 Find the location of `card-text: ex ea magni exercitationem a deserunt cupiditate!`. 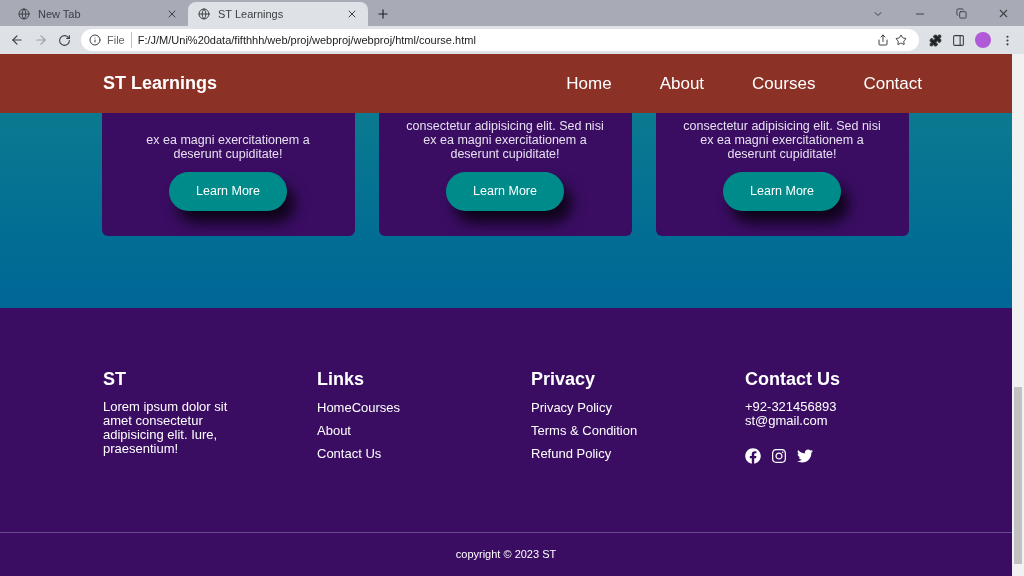

card-text: ex ea magni exercitationem a deserunt cupiditate! is located at coordinates (228, 147).